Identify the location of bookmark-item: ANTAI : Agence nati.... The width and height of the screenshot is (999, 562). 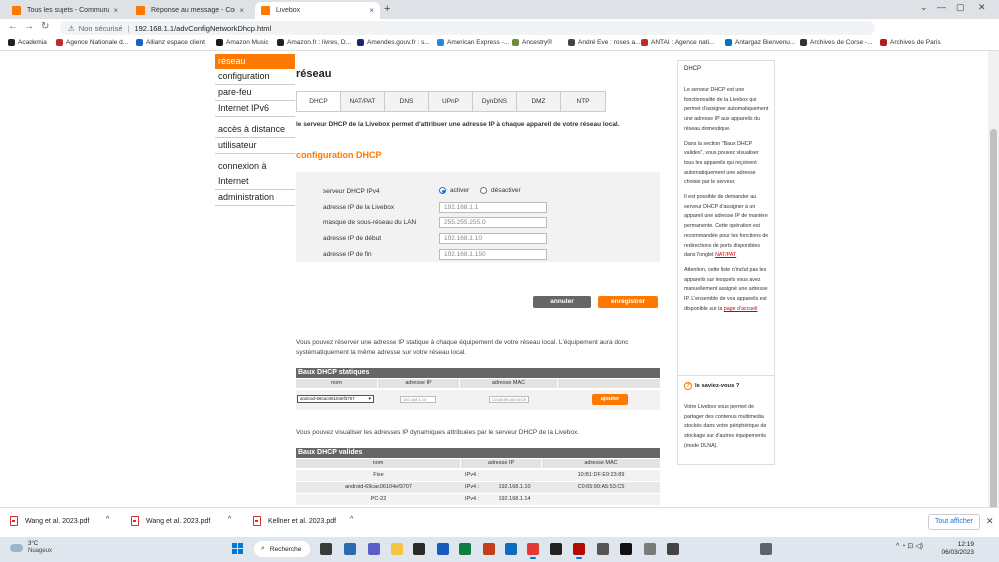
(677, 42).